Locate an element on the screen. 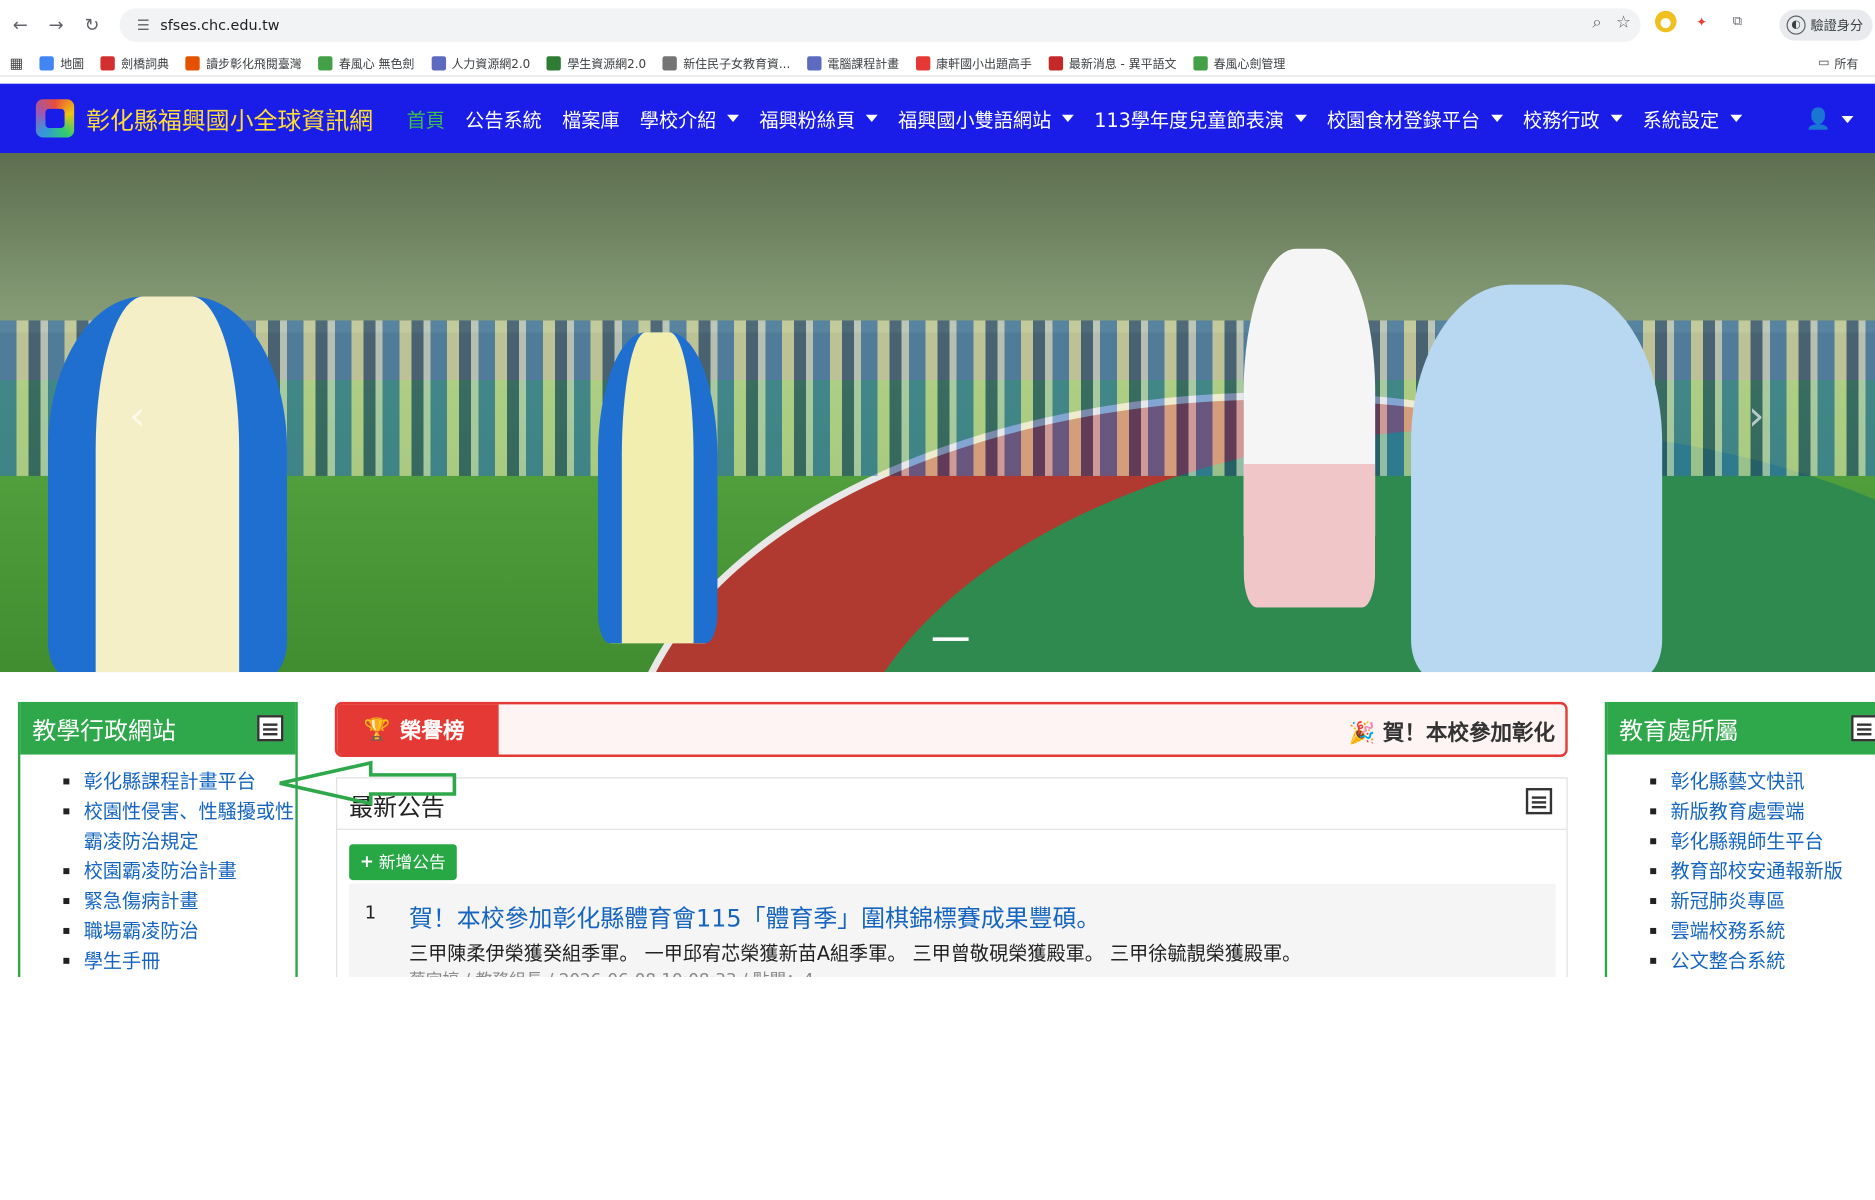  add-announcement-button: + 新增公告 is located at coordinates (403, 862).